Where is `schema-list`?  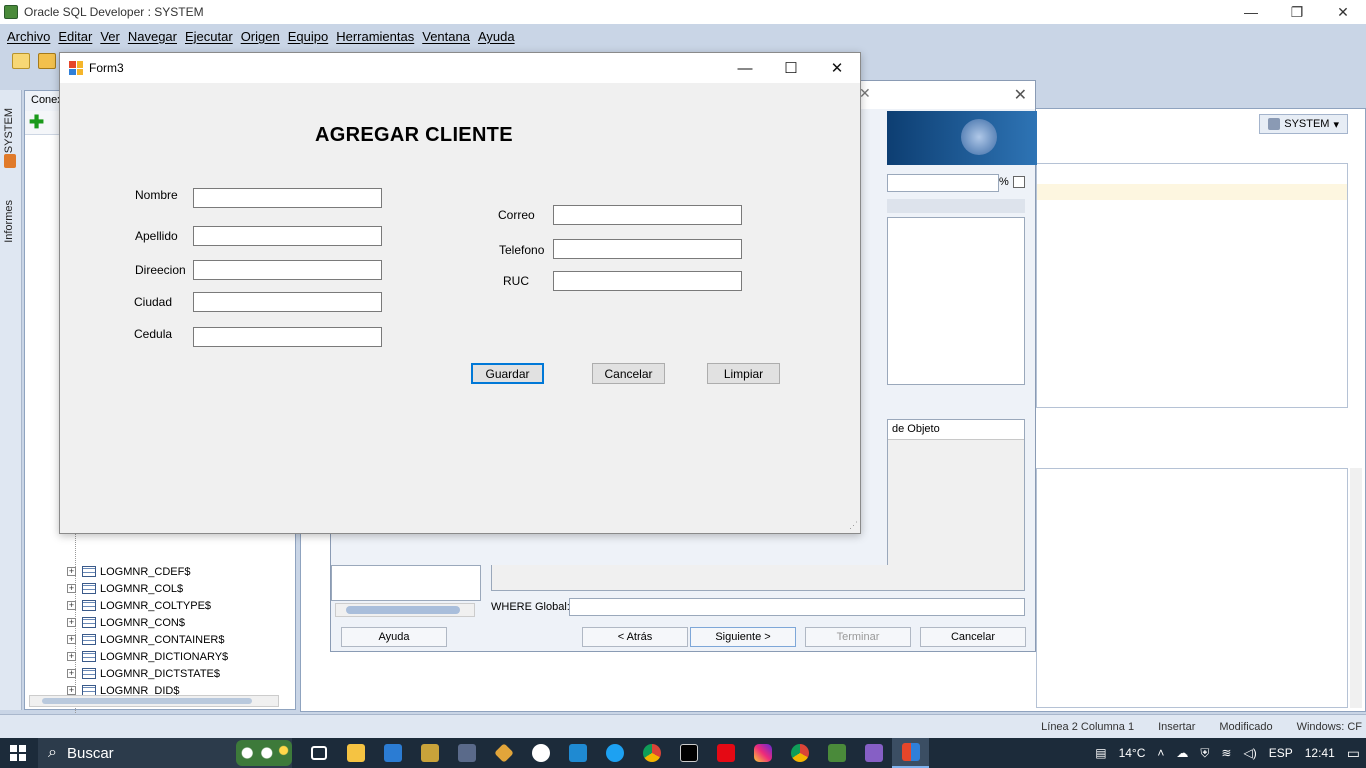 schema-list is located at coordinates (406, 583).